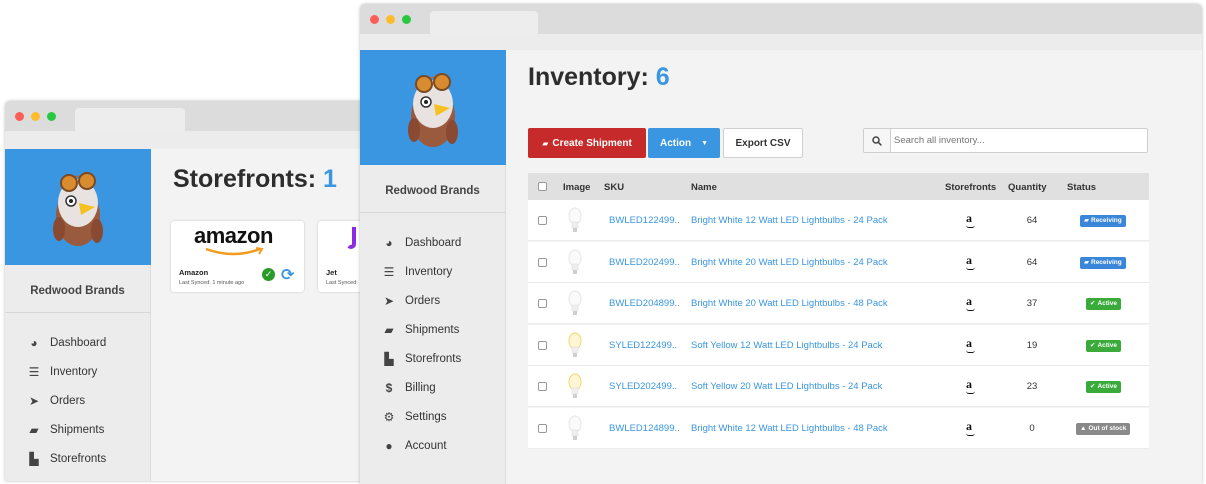 This screenshot has width=1206, height=484. I want to click on status-badge: ✔ Active, so click(1103, 304).